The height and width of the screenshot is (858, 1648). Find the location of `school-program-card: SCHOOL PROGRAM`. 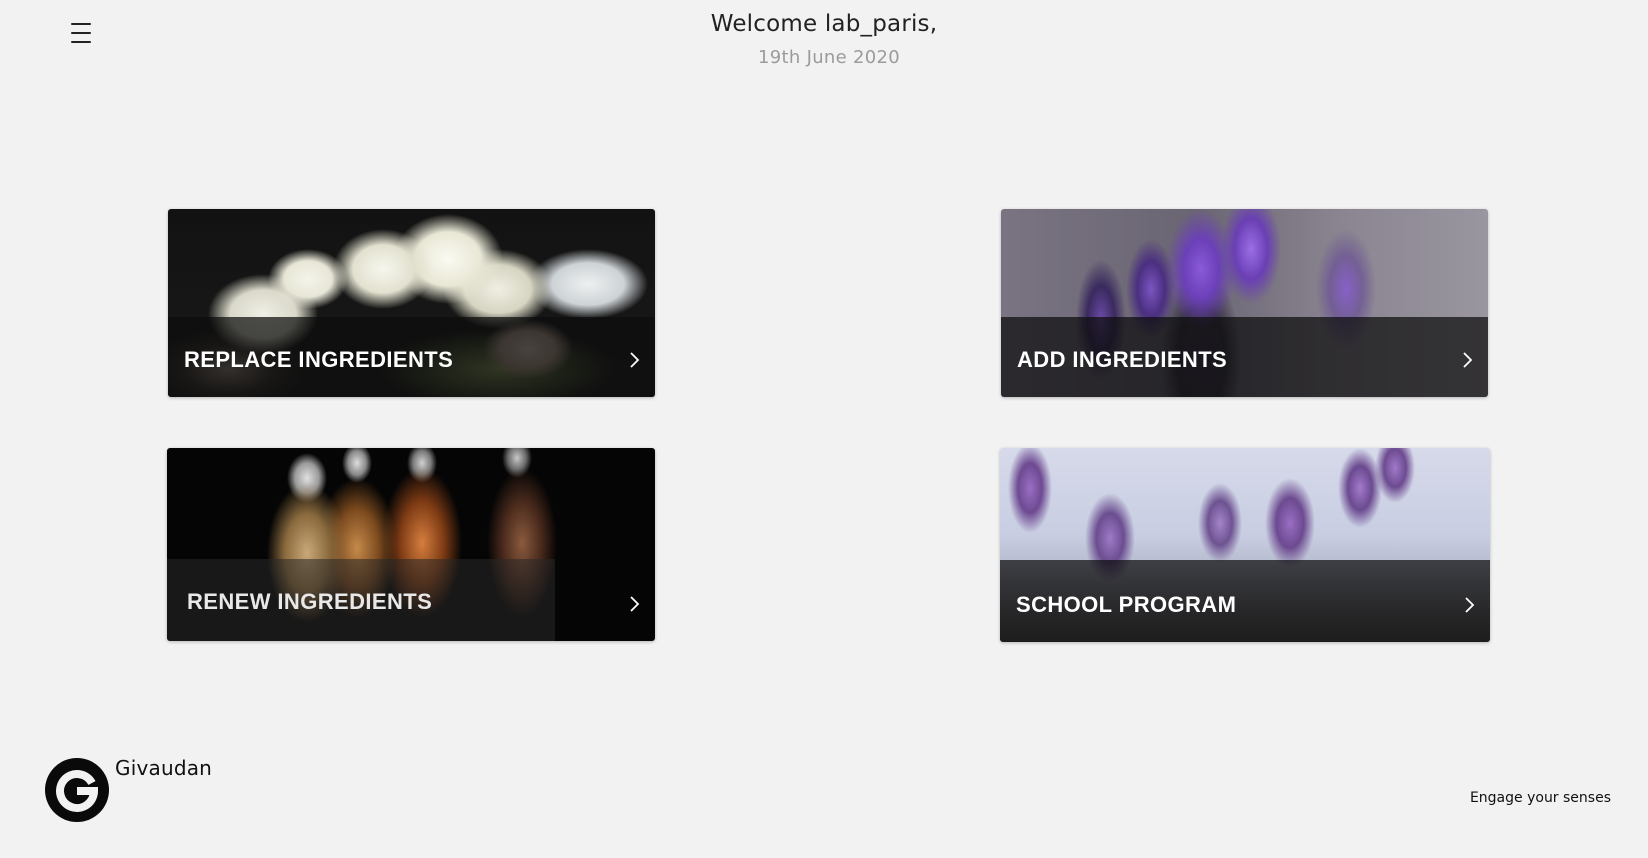

school-program-card: SCHOOL PROGRAM is located at coordinates (1245, 545).